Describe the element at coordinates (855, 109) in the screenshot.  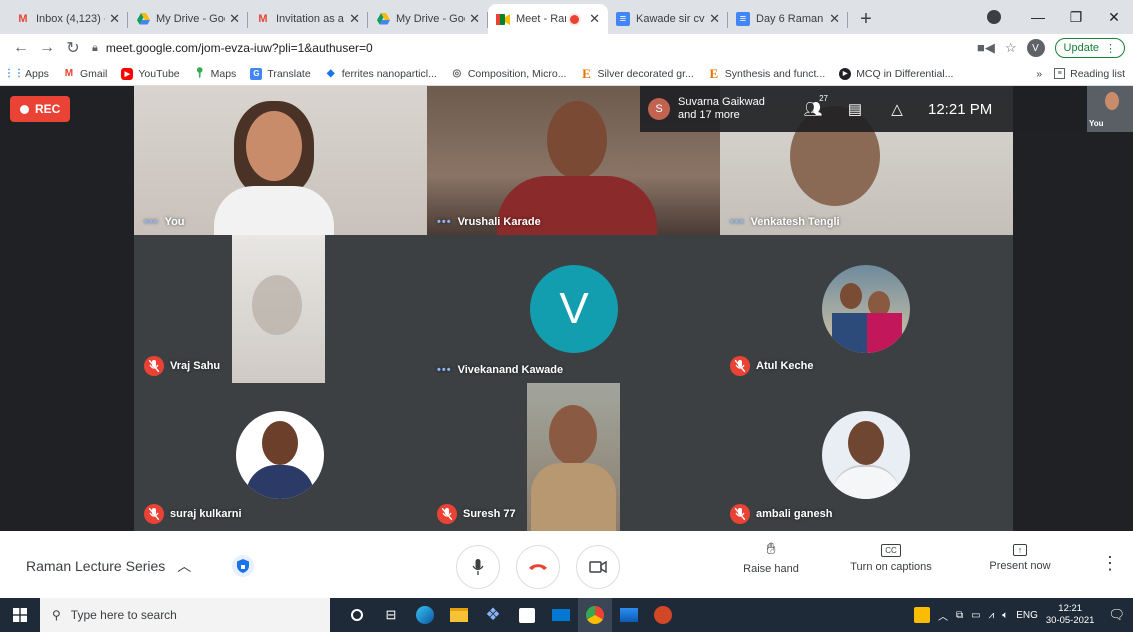
I see `chat-icon: ▤` at that location.